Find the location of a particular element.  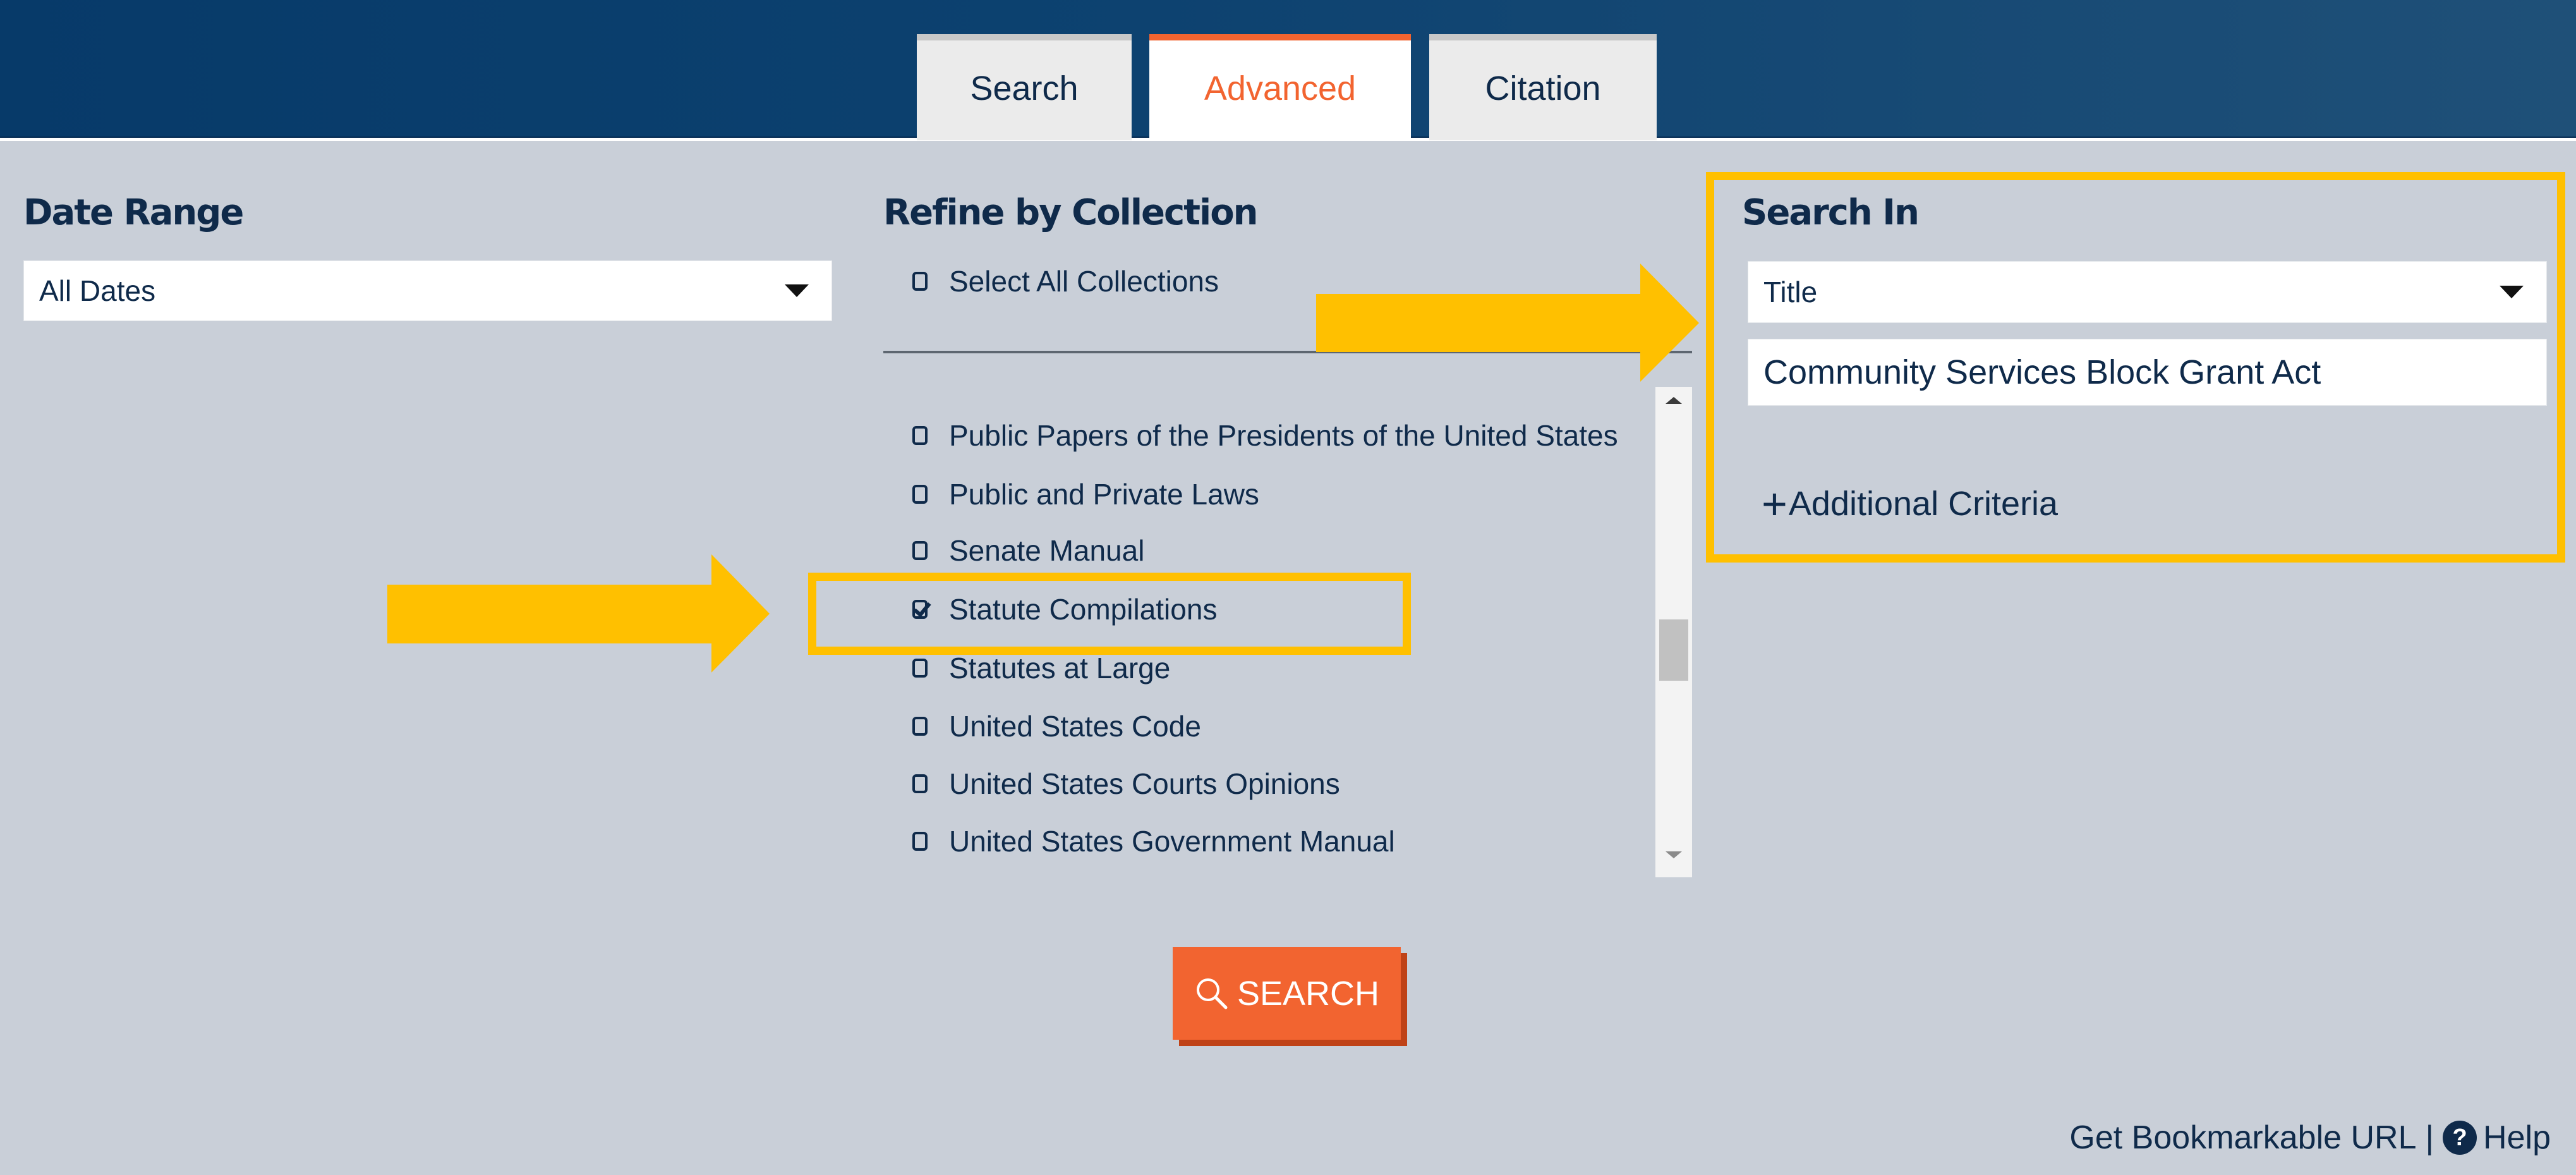

collection-item: Statutes at Large is located at coordinates (1041, 668).